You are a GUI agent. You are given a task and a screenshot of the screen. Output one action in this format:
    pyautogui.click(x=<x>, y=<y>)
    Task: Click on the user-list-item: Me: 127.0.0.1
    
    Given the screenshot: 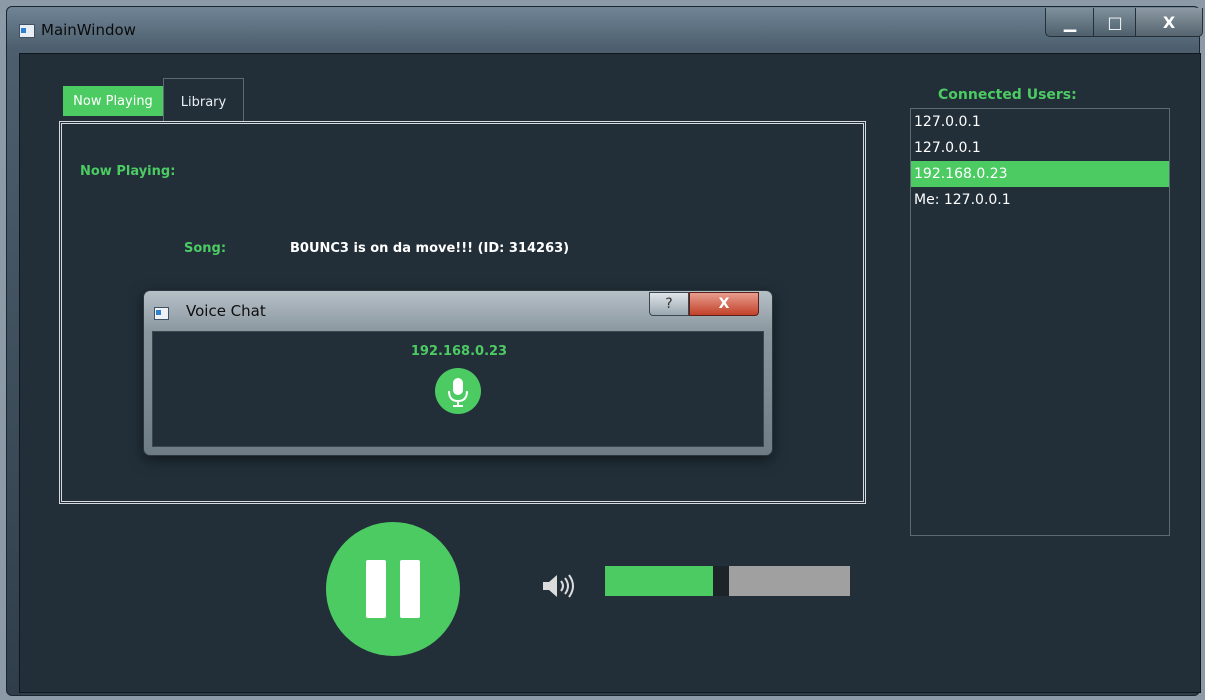 What is the action you would take?
    pyautogui.click(x=1040, y=200)
    